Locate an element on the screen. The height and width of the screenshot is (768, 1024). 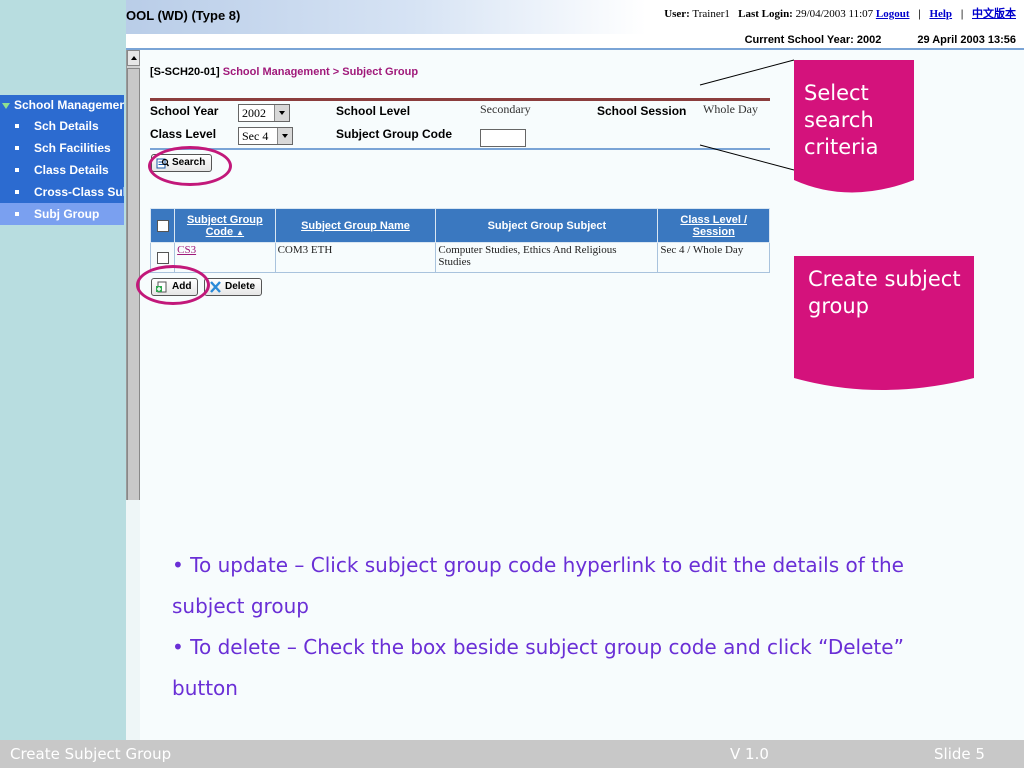
cell-name: COM3 ETH is located at coordinates (355, 257).